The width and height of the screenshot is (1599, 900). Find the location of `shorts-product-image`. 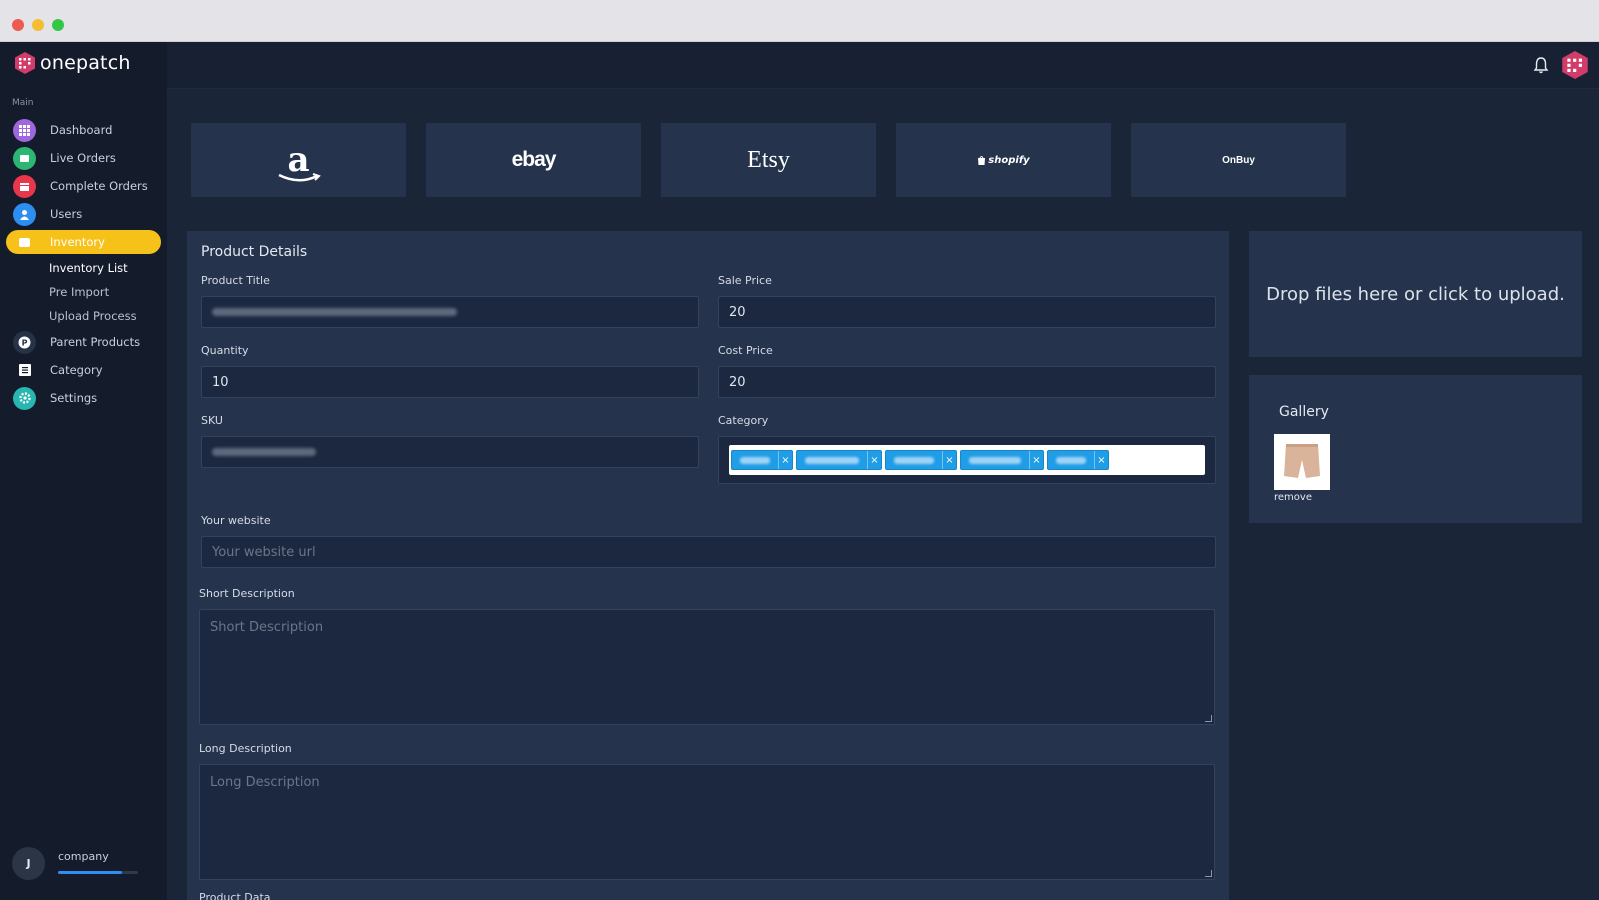

shorts-product-image is located at coordinates (1302, 461).